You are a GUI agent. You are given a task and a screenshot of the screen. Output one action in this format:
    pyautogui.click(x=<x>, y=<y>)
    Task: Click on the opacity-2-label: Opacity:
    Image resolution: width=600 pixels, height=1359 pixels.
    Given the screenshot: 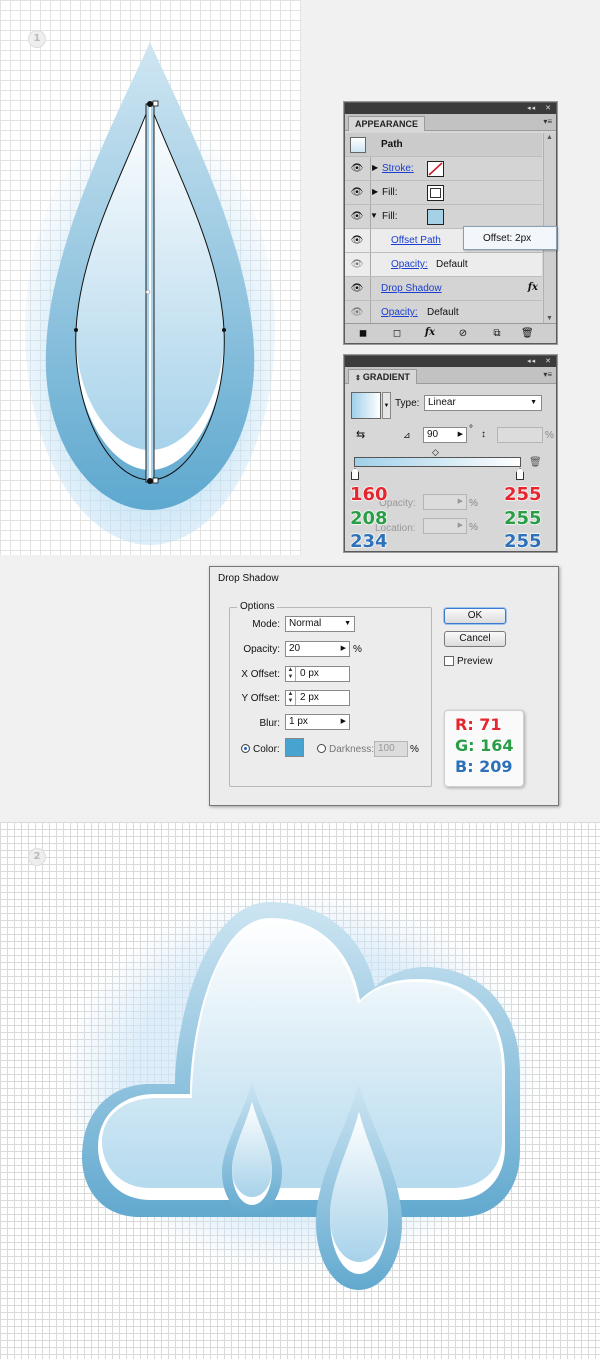 What is the action you would take?
    pyautogui.click(x=399, y=312)
    